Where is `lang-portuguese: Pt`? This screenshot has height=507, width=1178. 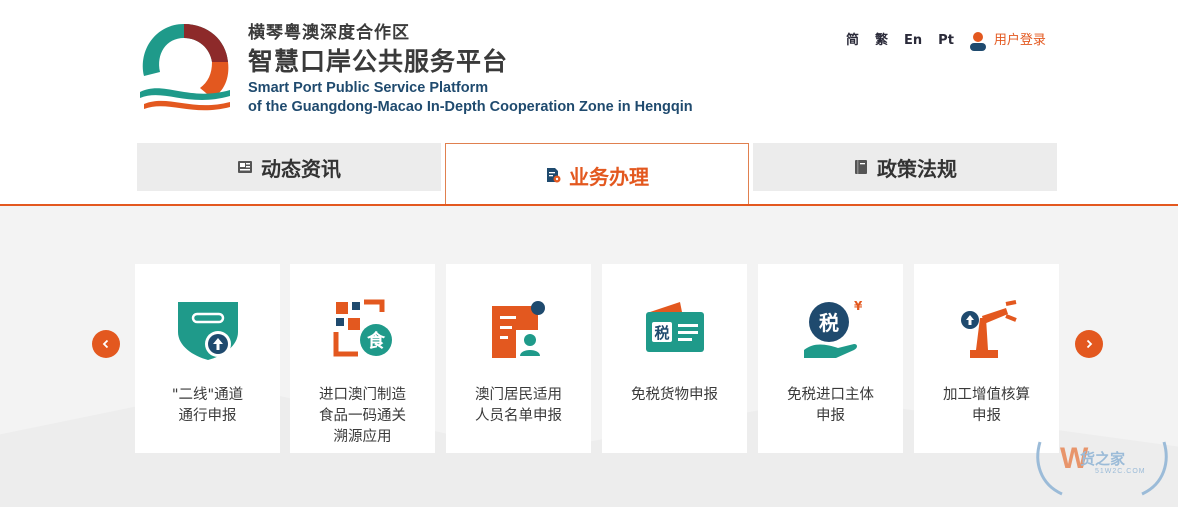
lang-portuguese: Pt is located at coordinates (946, 41).